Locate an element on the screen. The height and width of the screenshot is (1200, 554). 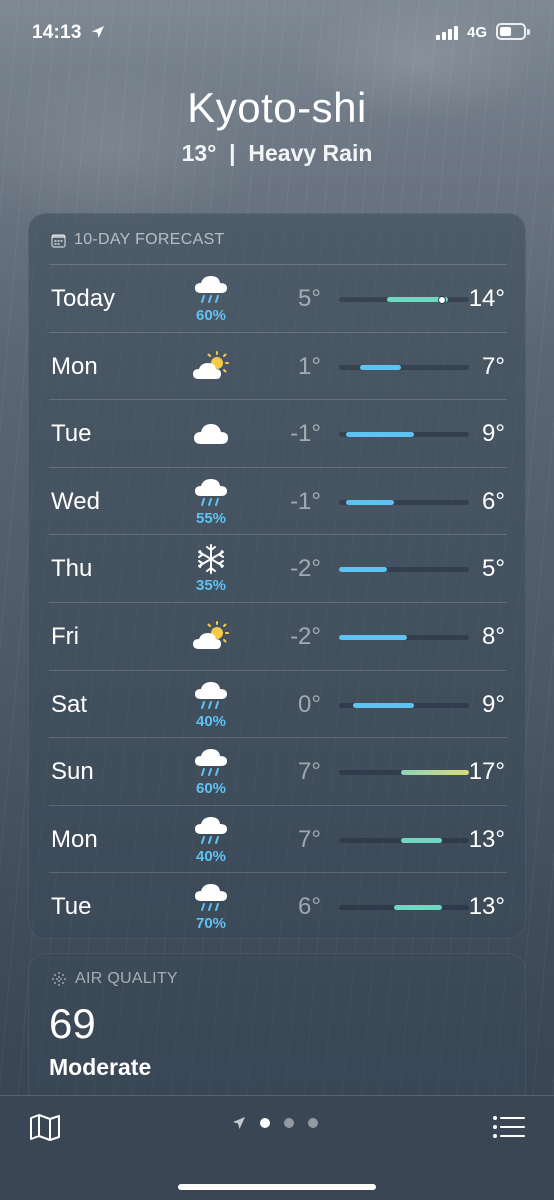
forecast-row: Tue -1° 9° is located at coordinates (278, 433).